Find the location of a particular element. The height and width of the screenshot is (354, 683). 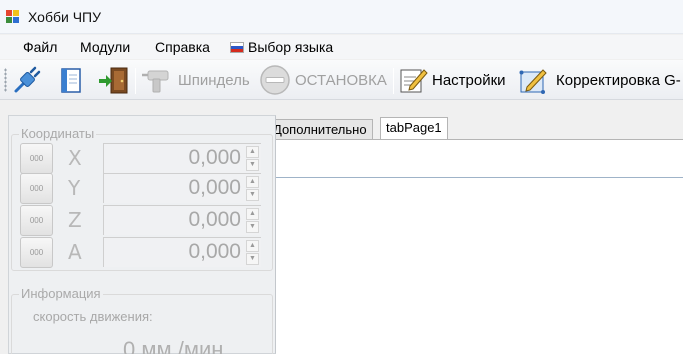

spindle-button: Шпиндель is located at coordinates (195, 80).